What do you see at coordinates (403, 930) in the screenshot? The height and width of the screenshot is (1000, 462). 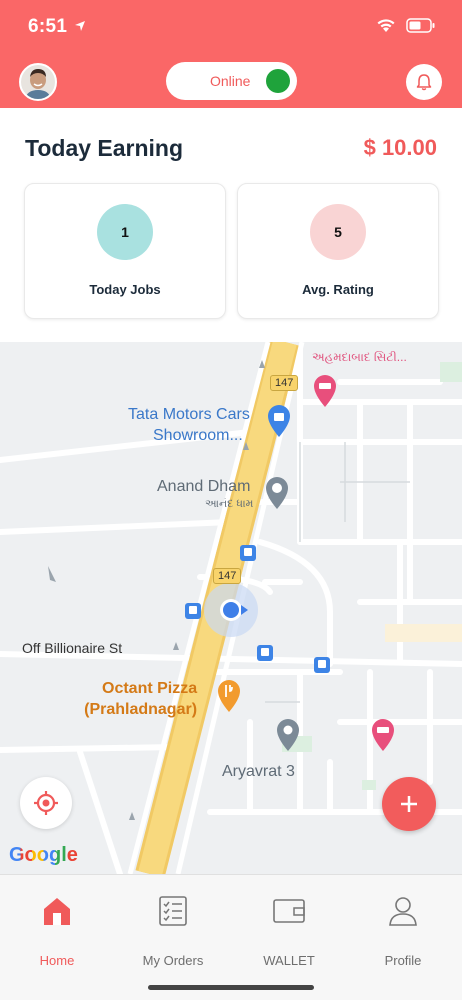 I see `tab-profile: Profile` at bounding box center [403, 930].